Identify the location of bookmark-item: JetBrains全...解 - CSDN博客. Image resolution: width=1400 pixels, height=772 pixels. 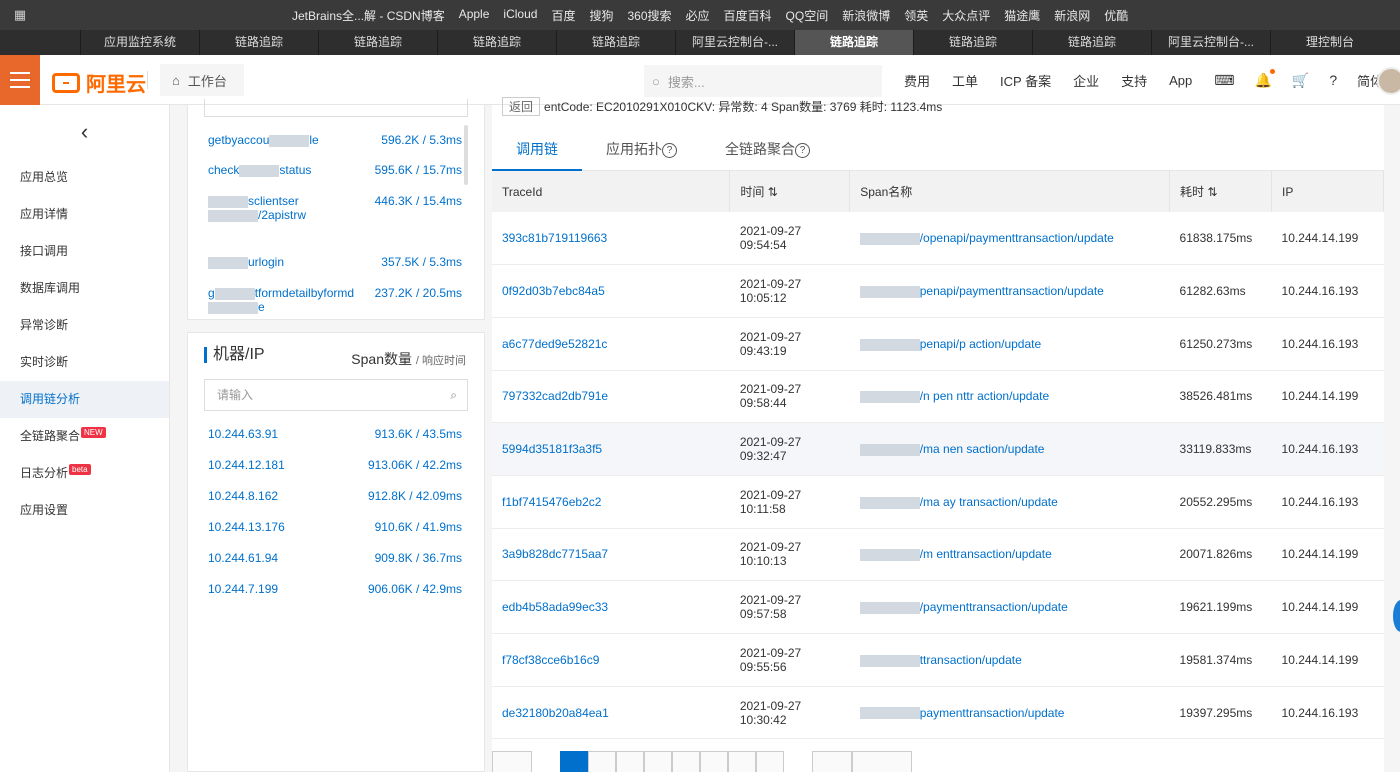
(368, 15).